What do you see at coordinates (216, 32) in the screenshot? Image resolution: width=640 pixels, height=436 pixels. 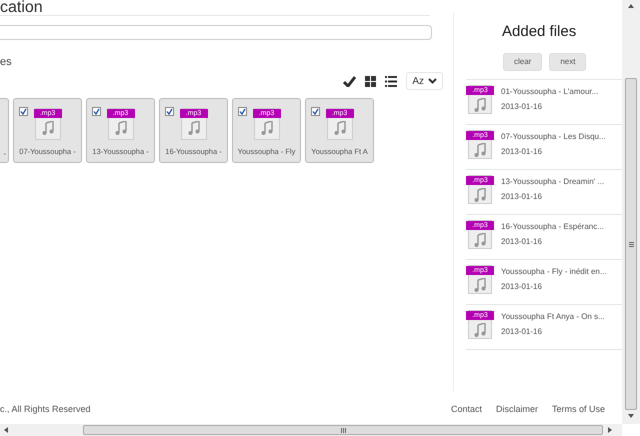 I see `input-field` at bounding box center [216, 32].